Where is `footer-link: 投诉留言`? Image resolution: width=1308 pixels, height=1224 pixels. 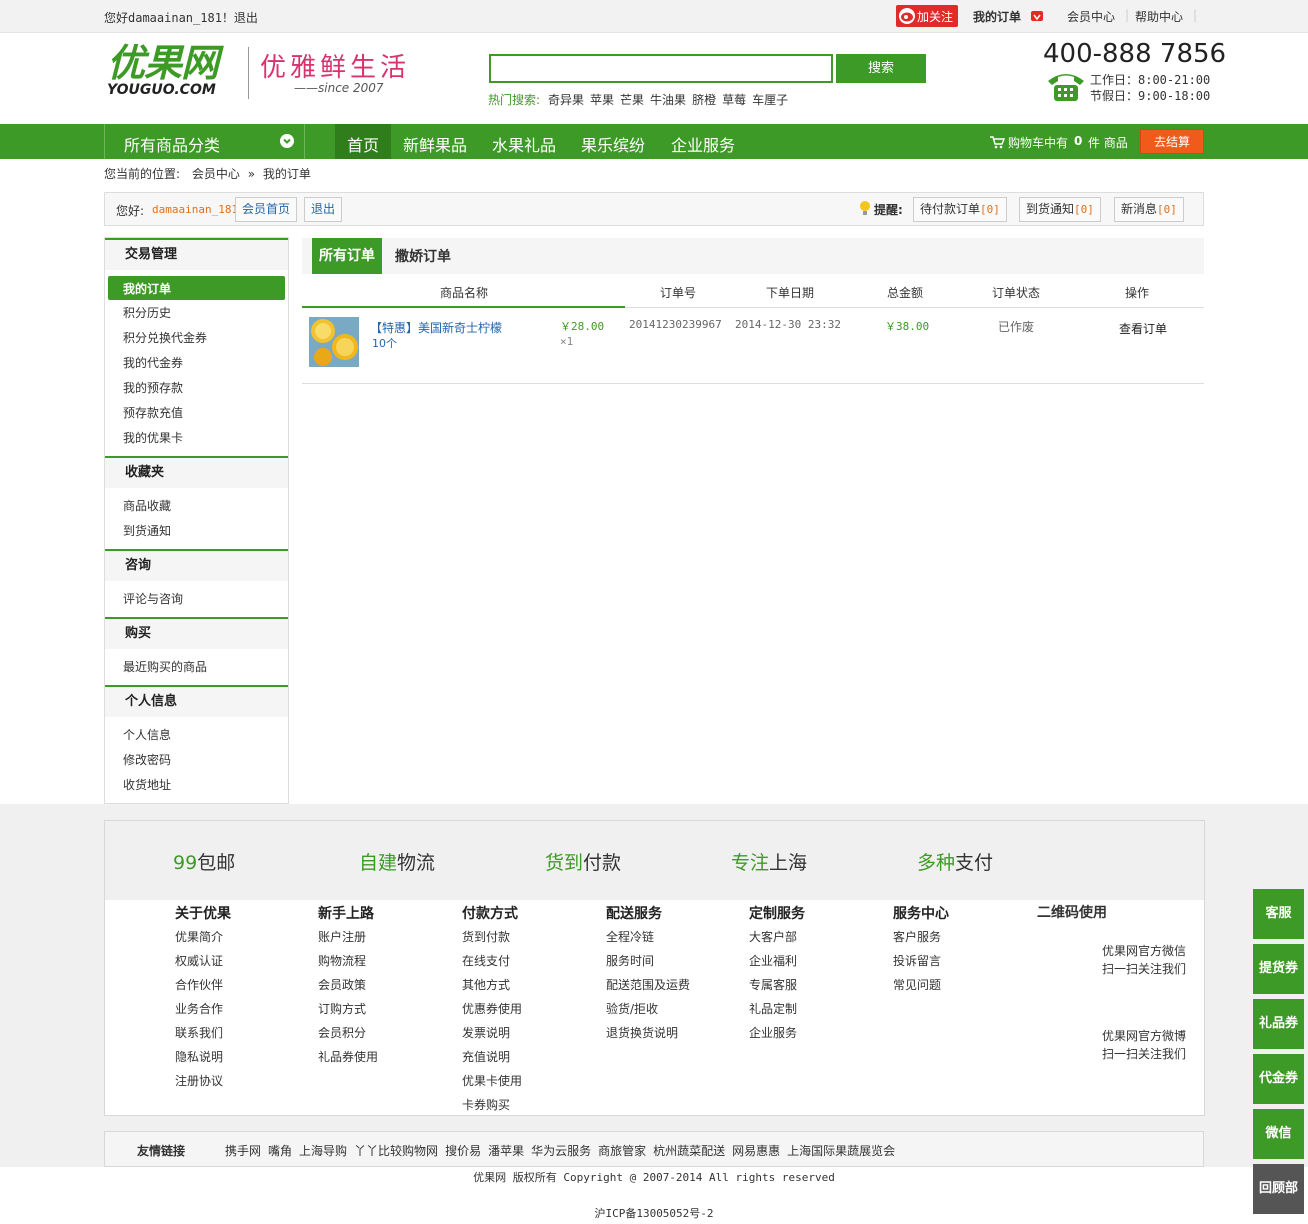 footer-link: 投诉留言 is located at coordinates (917, 960).